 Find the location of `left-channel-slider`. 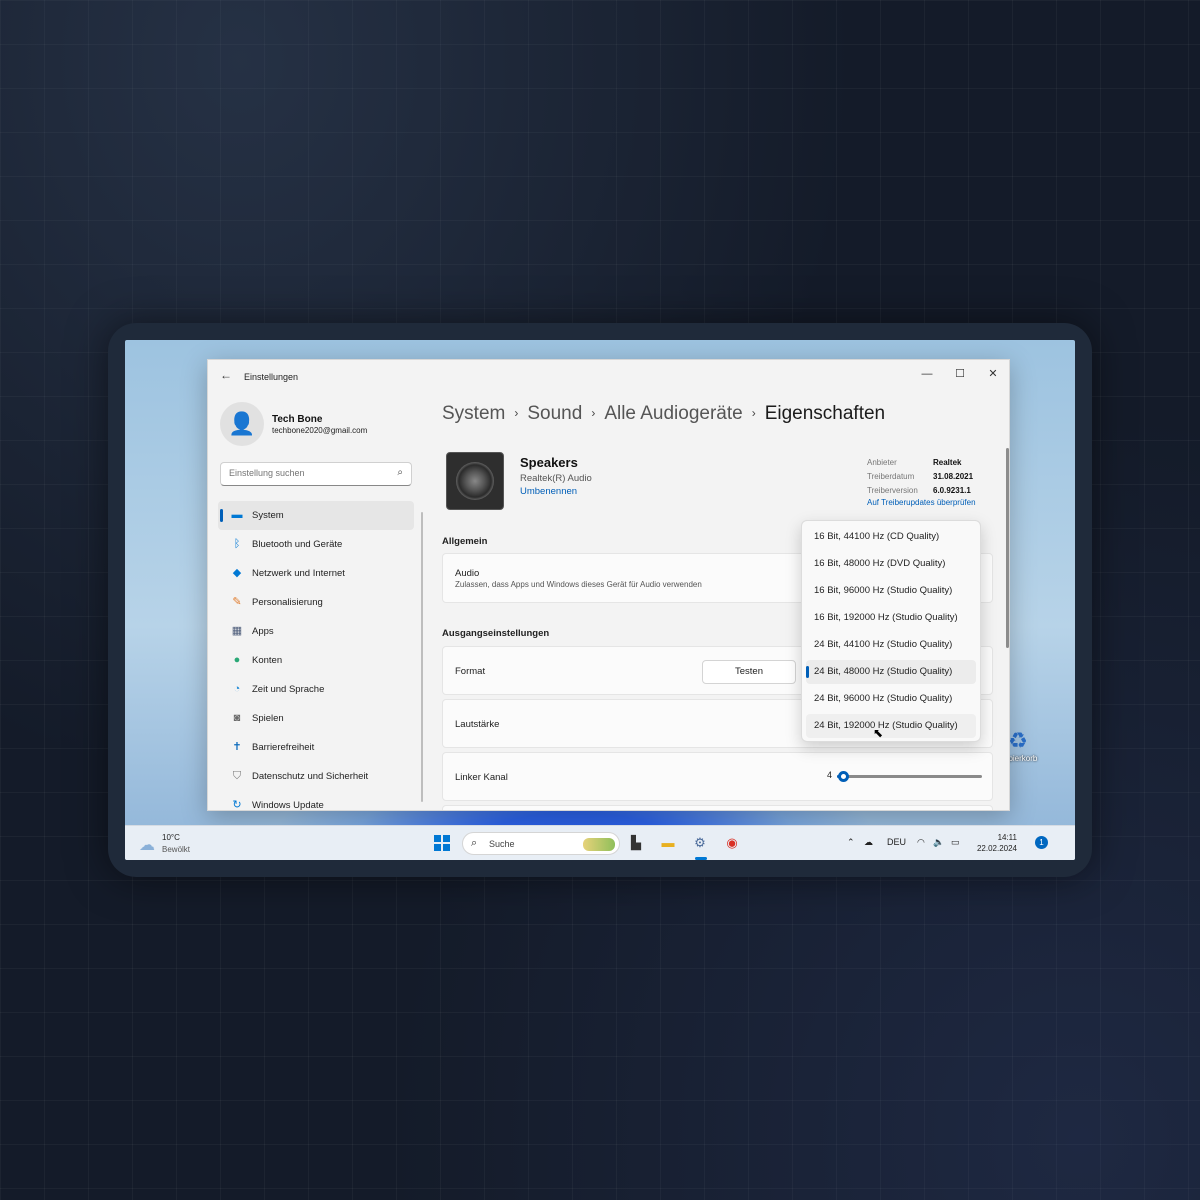

left-channel-slider is located at coordinates (909, 776).